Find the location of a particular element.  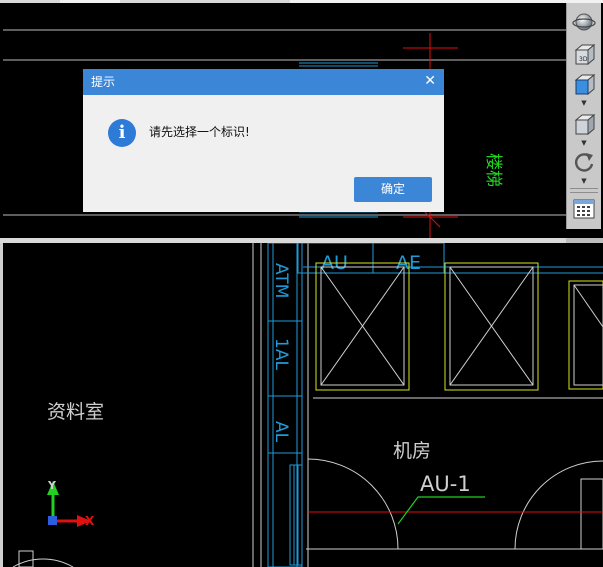

orbit-icon is located at coordinates (584, 22).